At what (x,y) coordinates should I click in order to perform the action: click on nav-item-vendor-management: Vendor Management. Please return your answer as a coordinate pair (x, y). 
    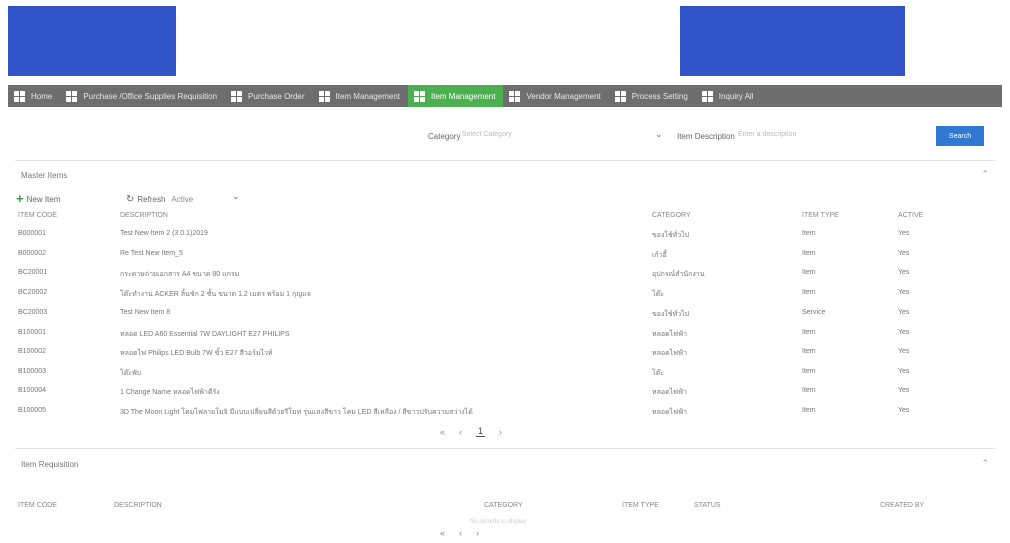
    Looking at the image, I should click on (555, 96).